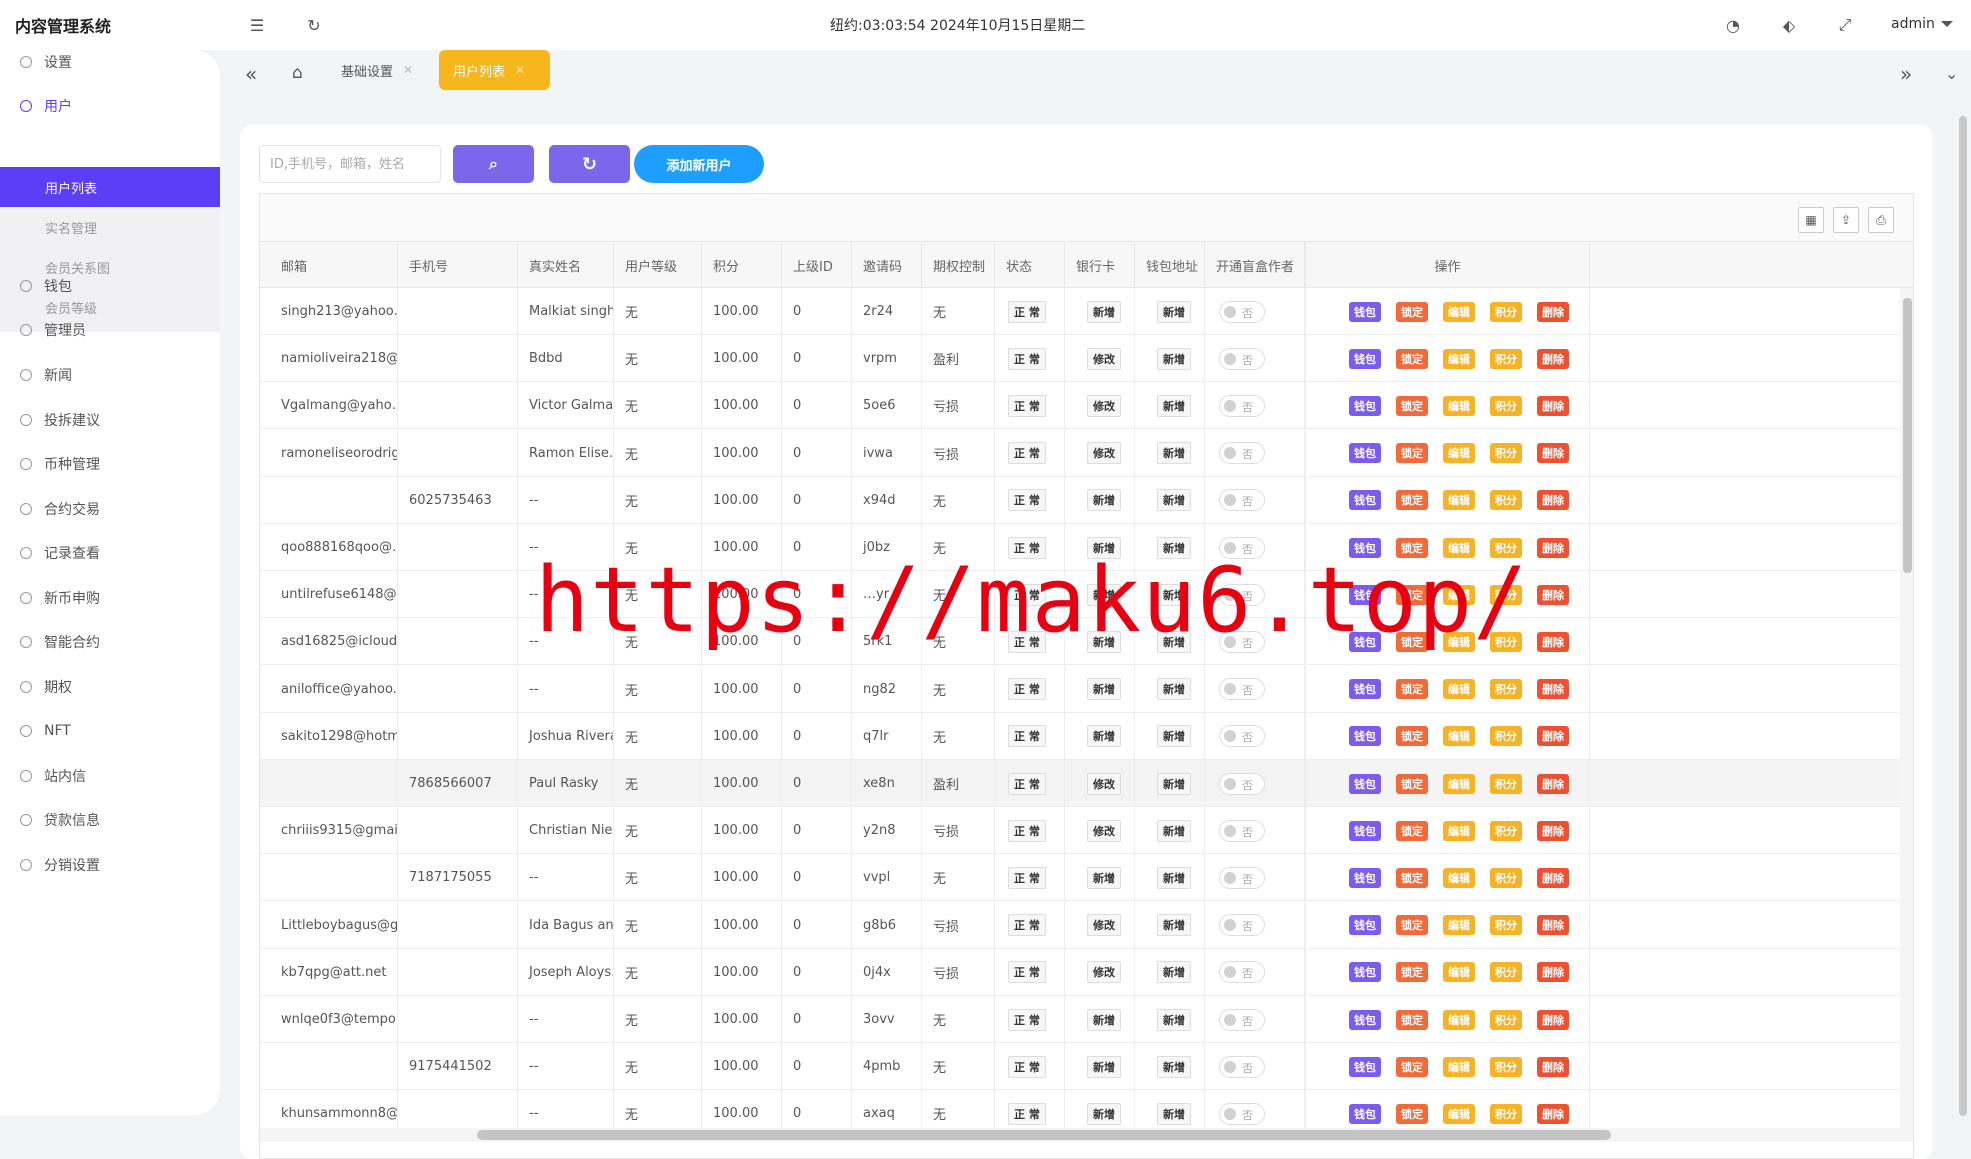  Describe the element at coordinates (589, 164) in the screenshot. I see `refresh-button: ↻` at that location.